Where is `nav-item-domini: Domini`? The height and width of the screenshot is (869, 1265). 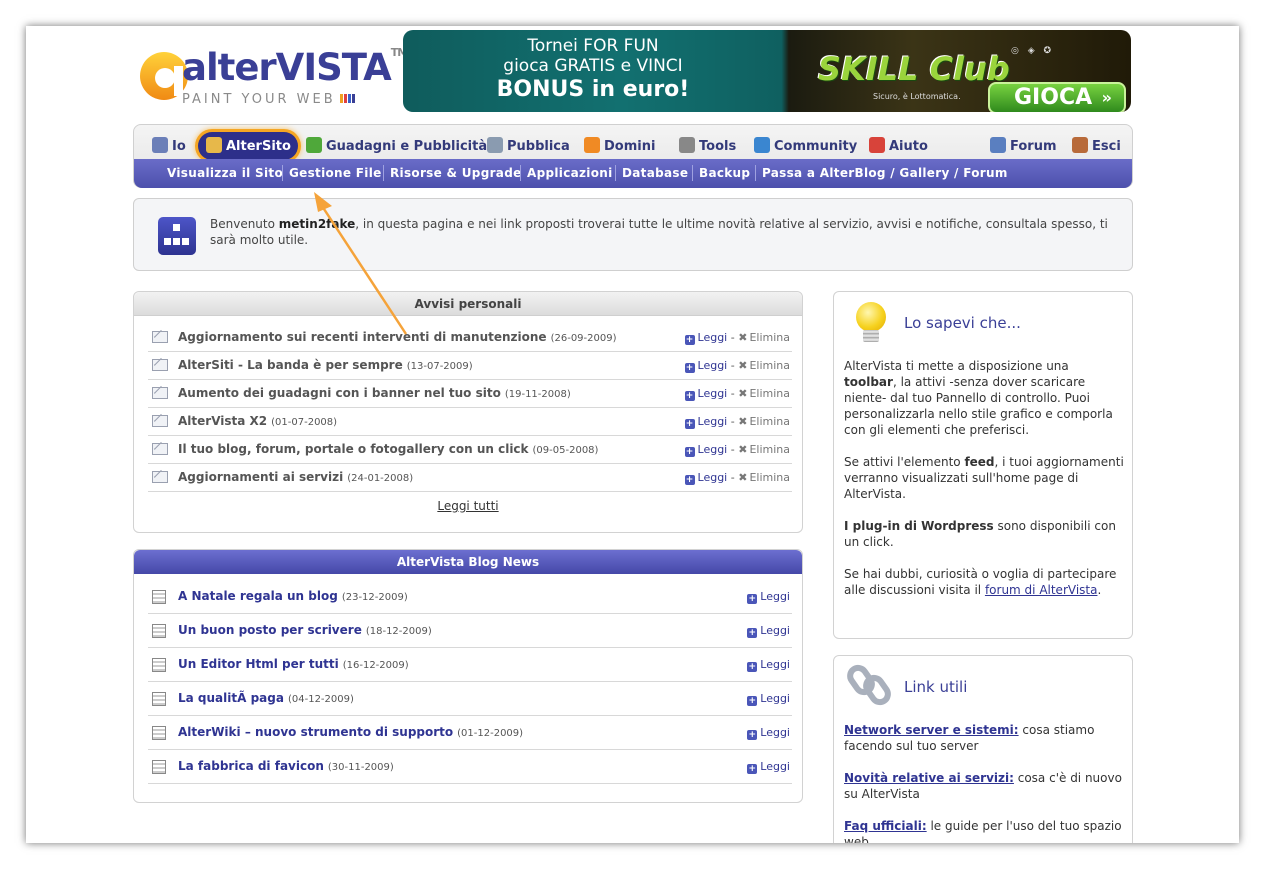 nav-item-domini: Domini is located at coordinates (619, 145).